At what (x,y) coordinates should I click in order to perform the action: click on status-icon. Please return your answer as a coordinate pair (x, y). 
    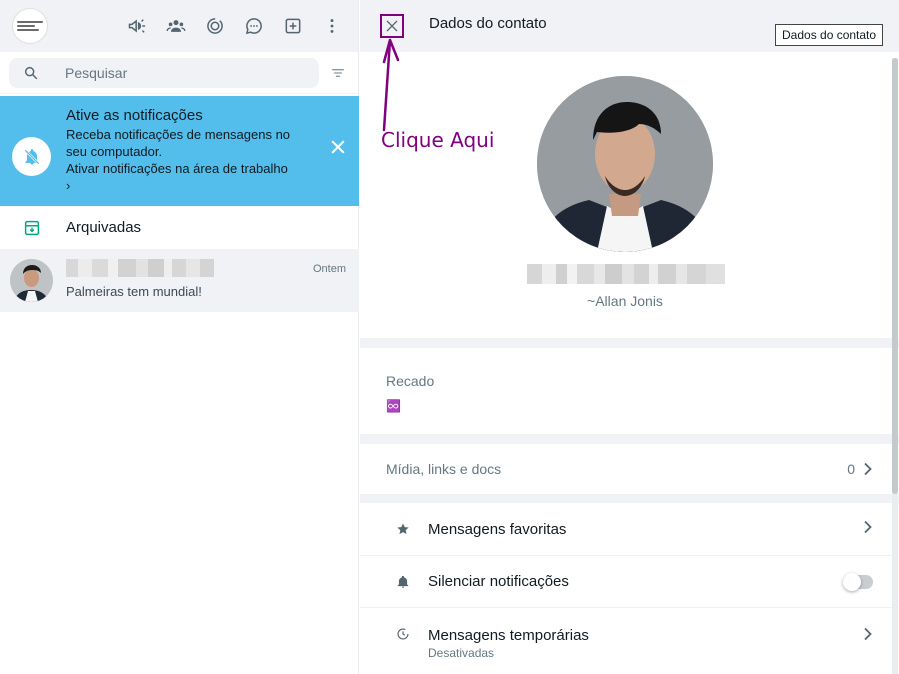
    Looking at the image, I should click on (215, 26).